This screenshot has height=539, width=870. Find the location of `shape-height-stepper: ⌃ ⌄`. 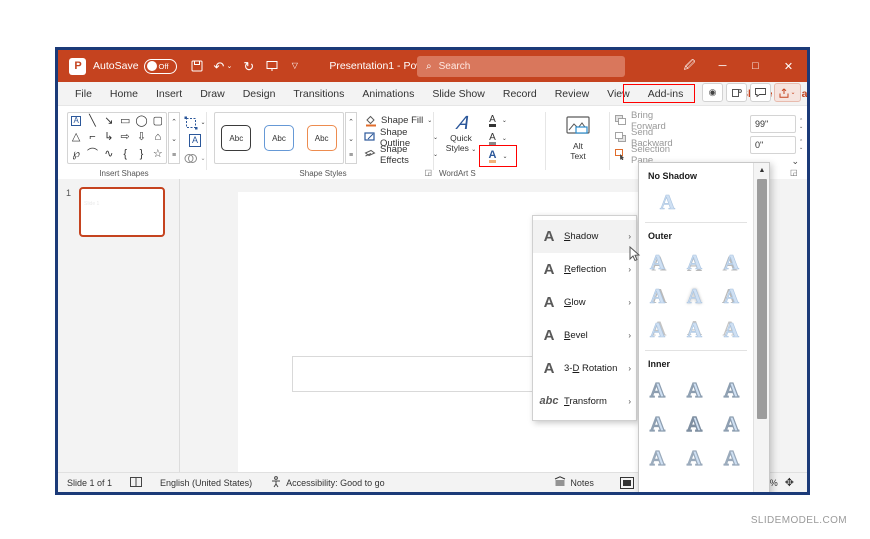

shape-height-stepper: ⌃ ⌄ is located at coordinates (801, 124).